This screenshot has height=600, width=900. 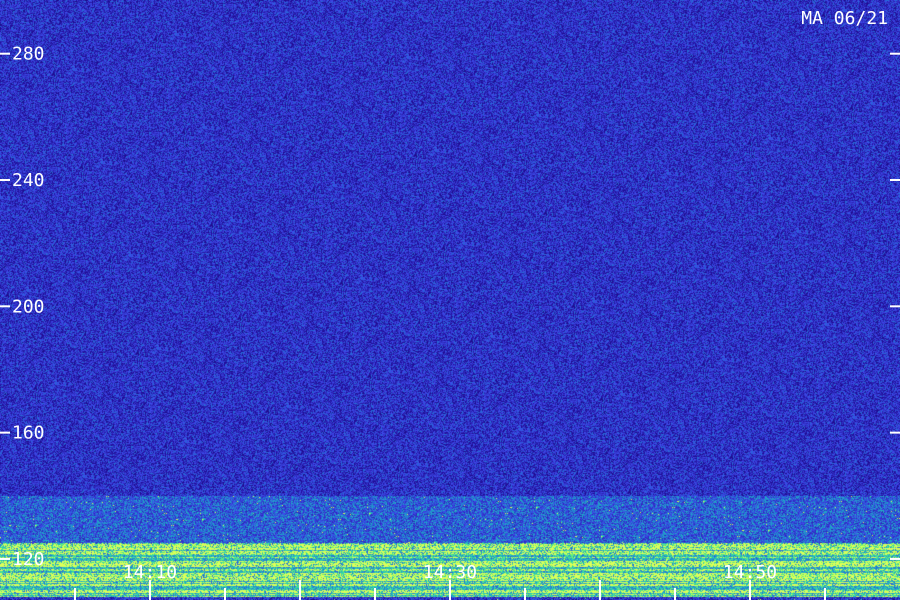 What do you see at coordinates (450, 572) in the screenshot?
I see `x-tick-label: 14:30` at bounding box center [450, 572].